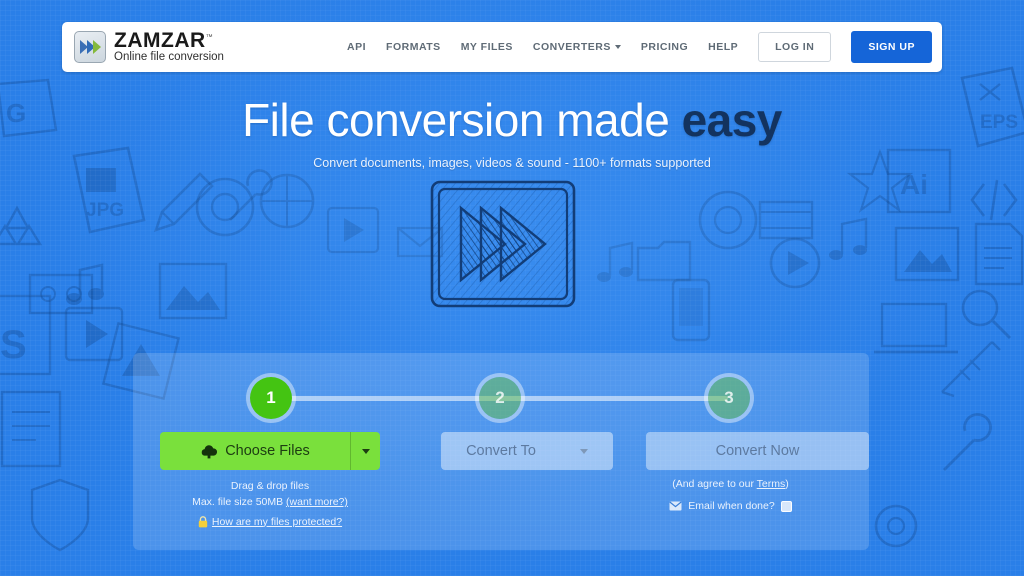  I want to click on terms-row: (And agree to our Terms), so click(730, 484).